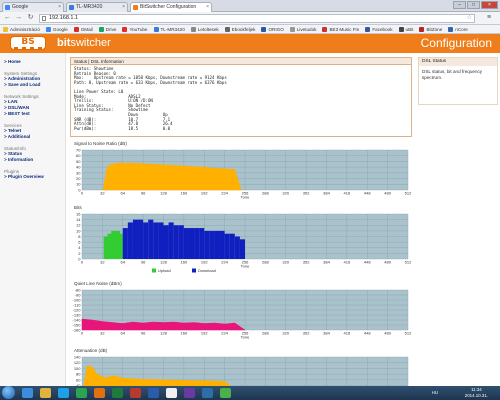  What do you see at coordinates (83, 29) in the screenshot?
I see `bookmark-item: GMail` at bounding box center [83, 29].